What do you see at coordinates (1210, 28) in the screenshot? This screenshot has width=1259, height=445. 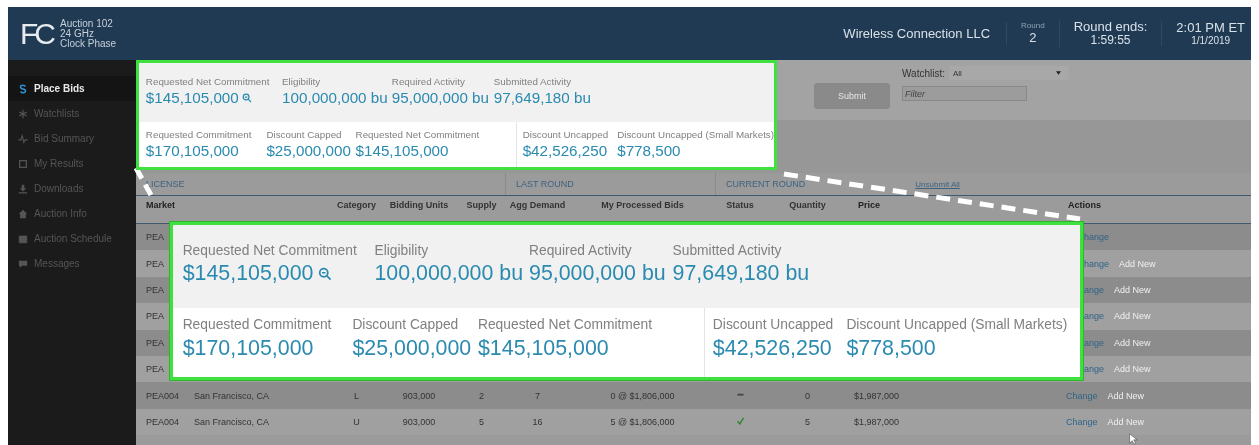 I see `current-time: 2:01 PM ET` at bounding box center [1210, 28].